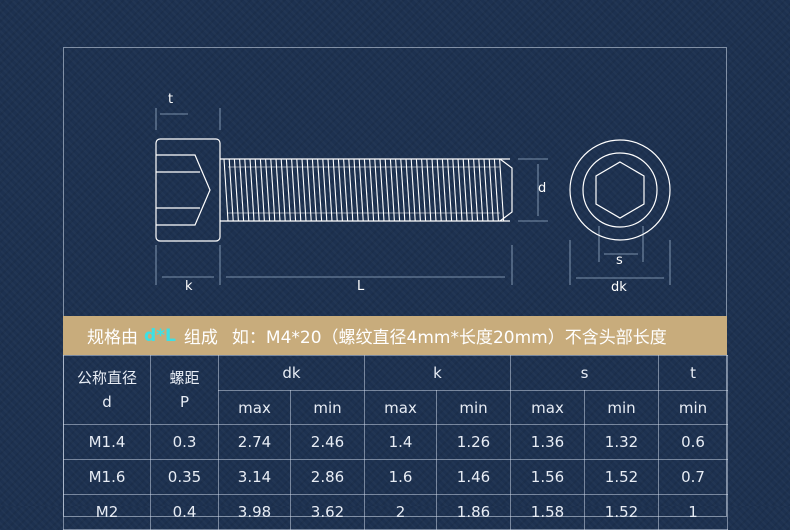  I want to click on cell: 3.62, so click(327, 512).